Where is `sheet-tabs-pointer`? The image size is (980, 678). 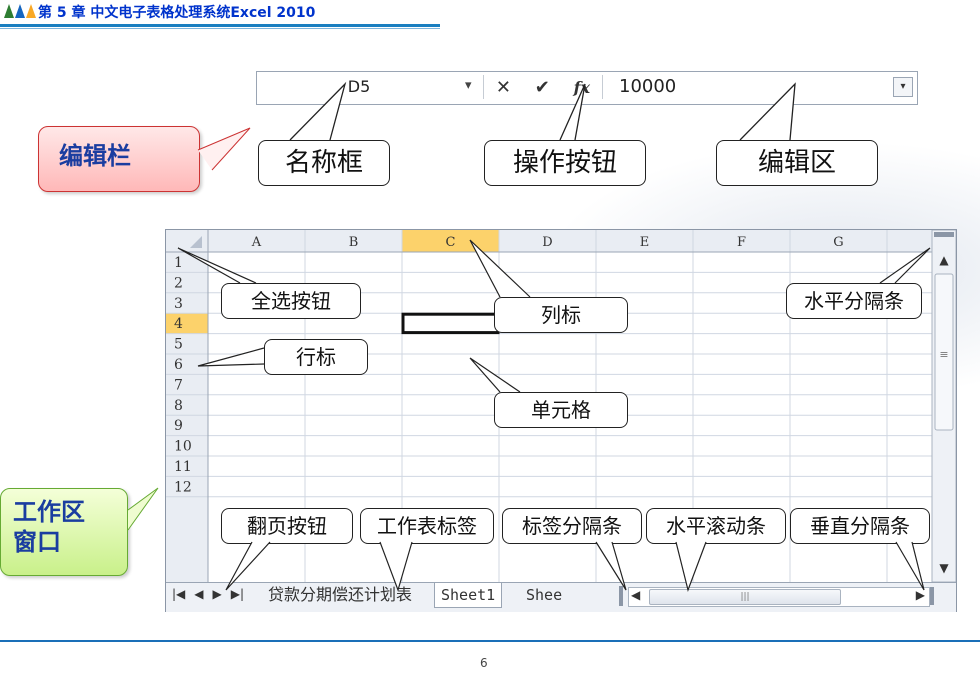
sheet-tabs-pointer is located at coordinates (396, 566).